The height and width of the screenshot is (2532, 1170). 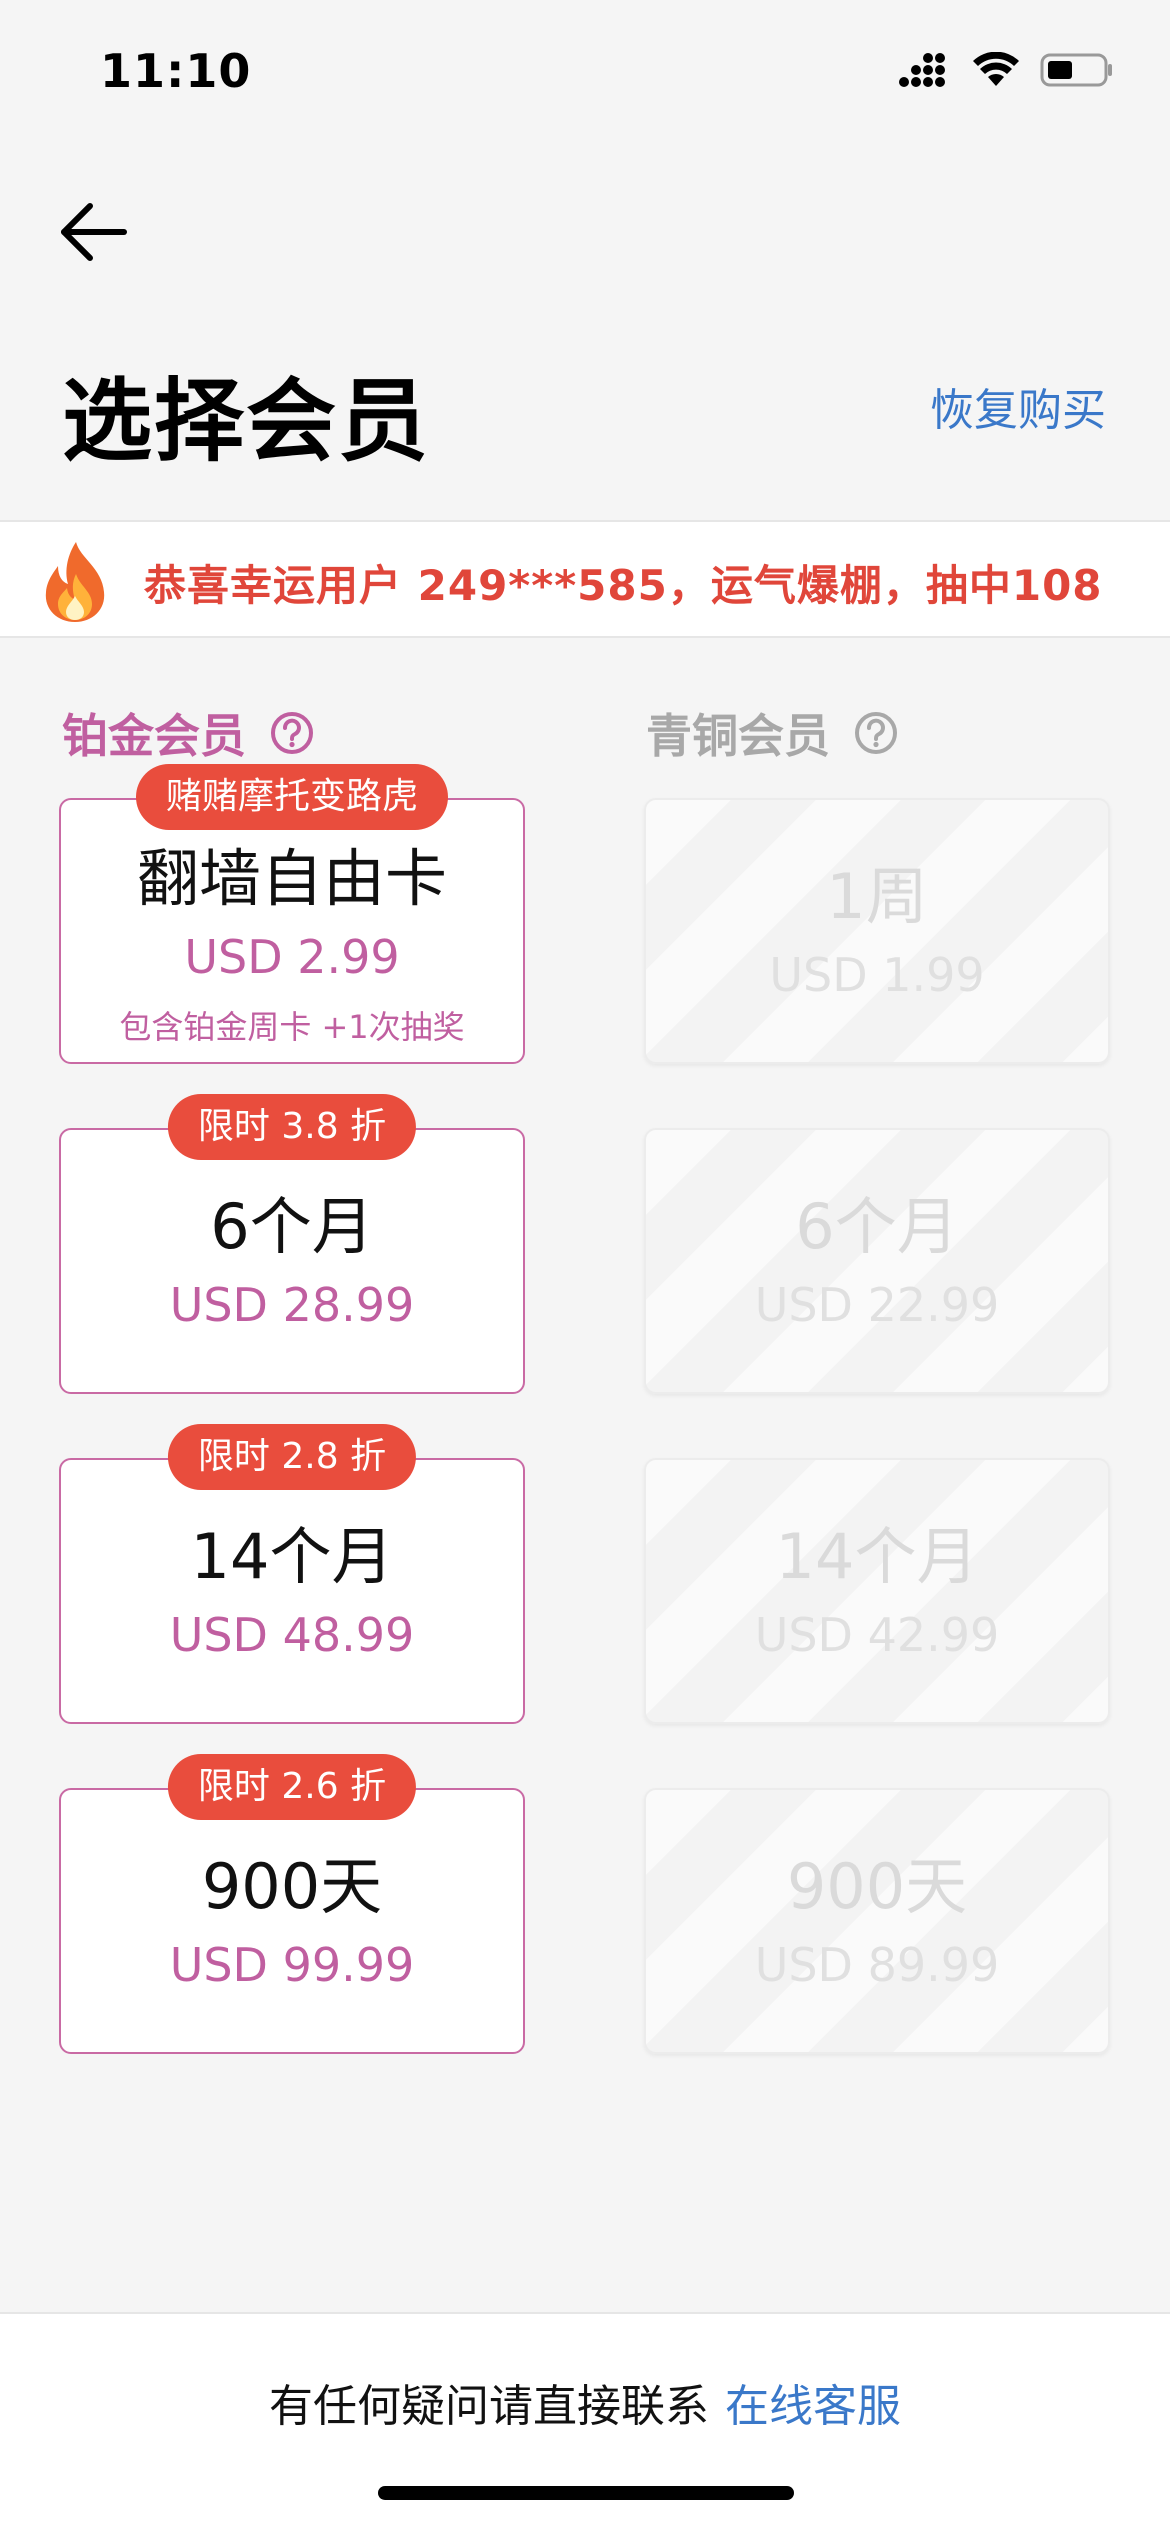 What do you see at coordinates (75, 582) in the screenshot?
I see `fire-icon` at bounding box center [75, 582].